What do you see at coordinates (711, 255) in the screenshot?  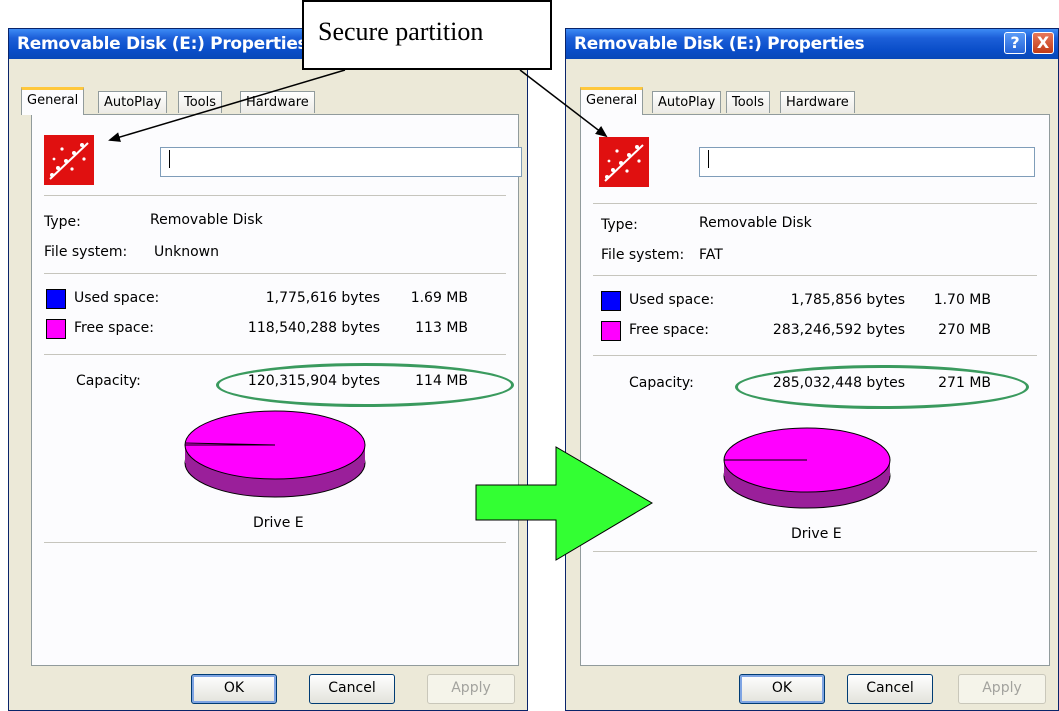 I see `file-system-value: FAT` at bounding box center [711, 255].